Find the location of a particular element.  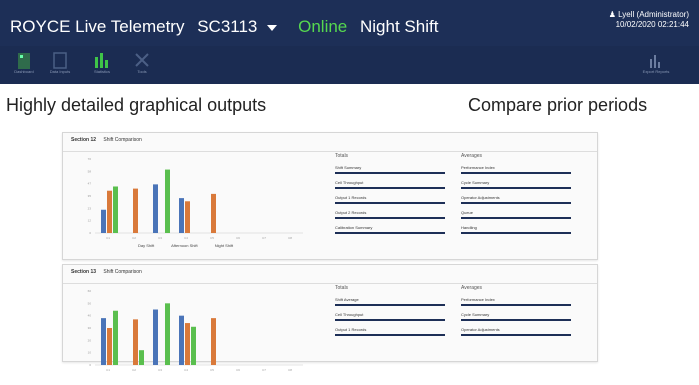

site-selector: SC3113 is located at coordinates (241, 26).